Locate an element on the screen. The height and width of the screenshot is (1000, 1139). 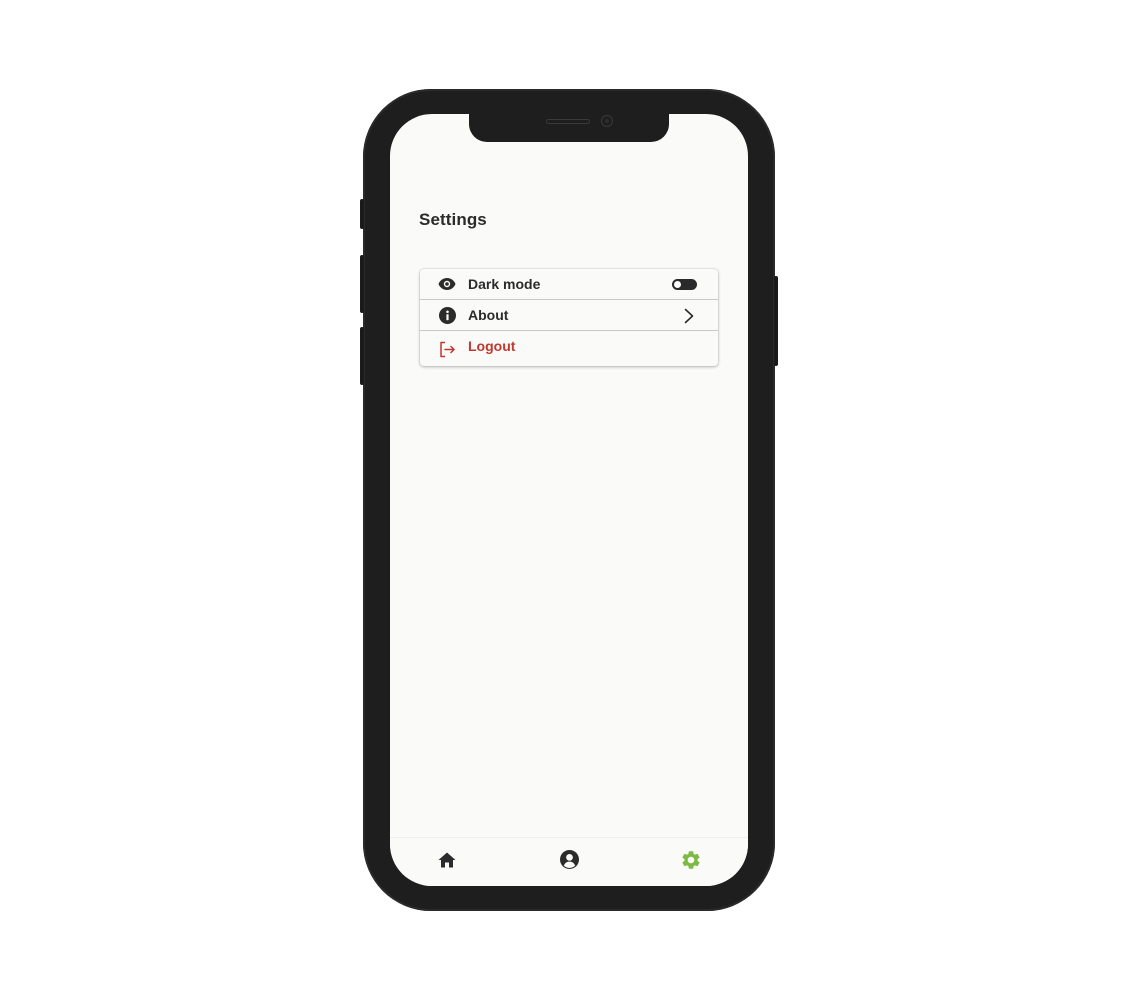
info-icon is located at coordinates (447, 315).